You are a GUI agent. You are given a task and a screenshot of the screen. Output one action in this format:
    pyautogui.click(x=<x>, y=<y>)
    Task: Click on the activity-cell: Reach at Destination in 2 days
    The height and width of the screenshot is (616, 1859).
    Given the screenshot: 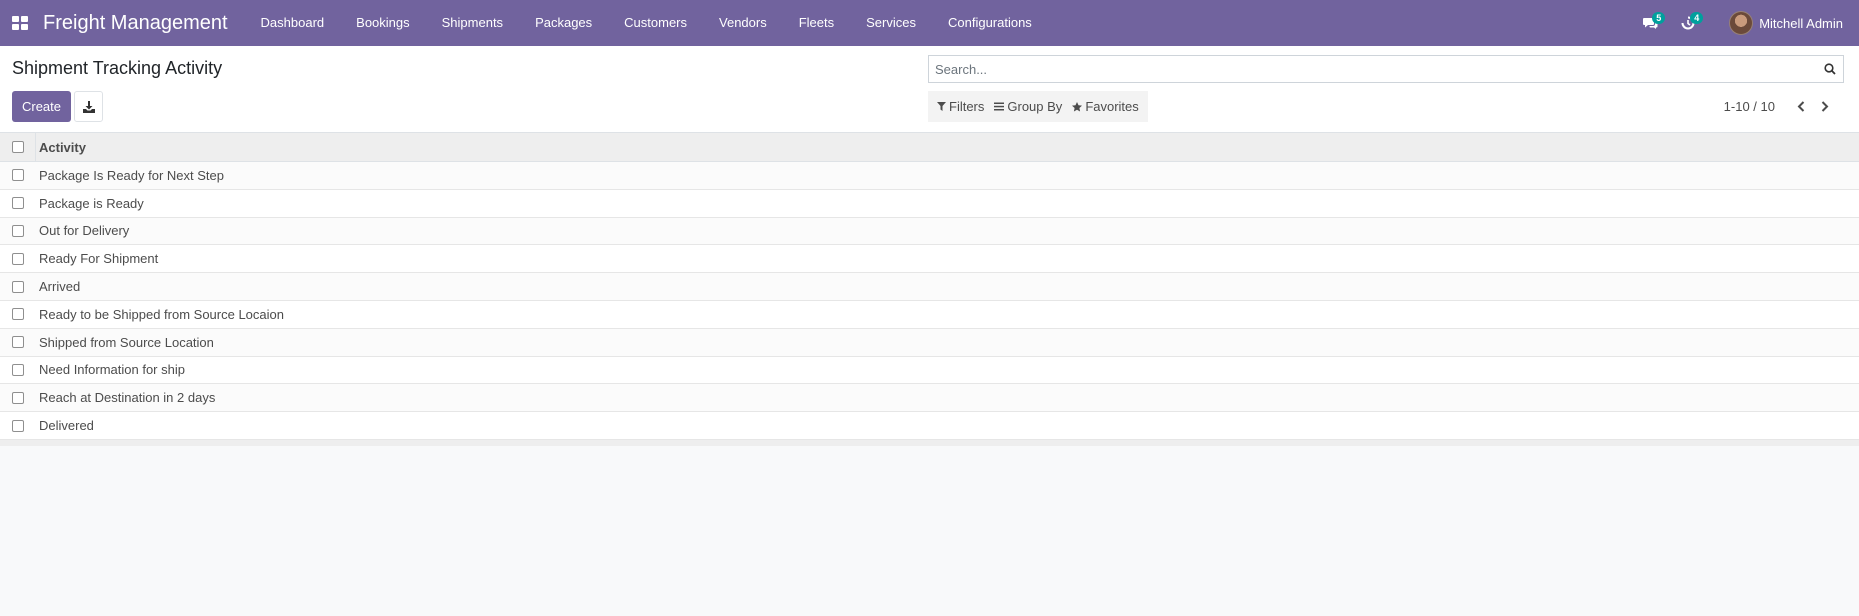 What is the action you would take?
    pyautogui.click(x=125, y=397)
    